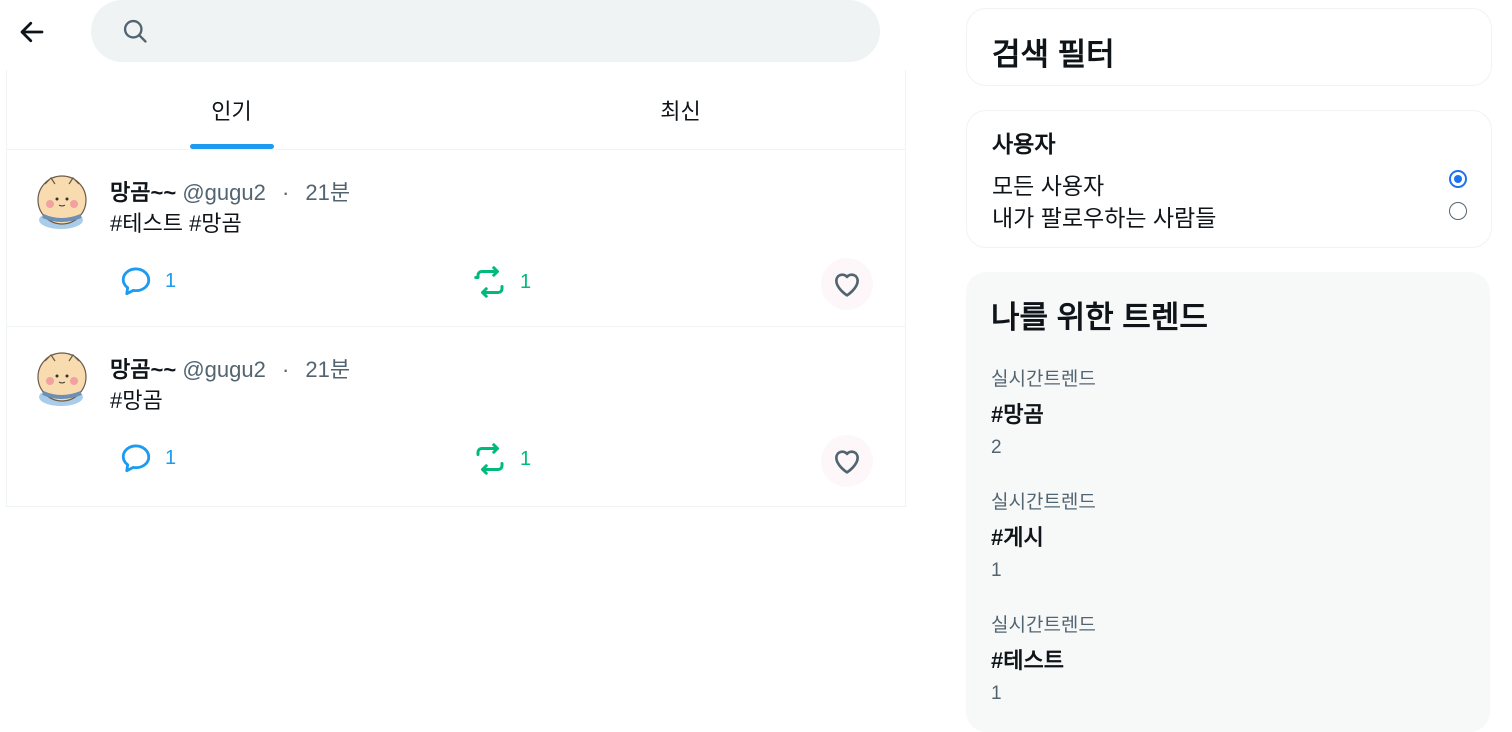 This screenshot has width=1512, height=732. I want to click on trend-item: 실시간트렌드 #게시 1, so click(1043, 534).